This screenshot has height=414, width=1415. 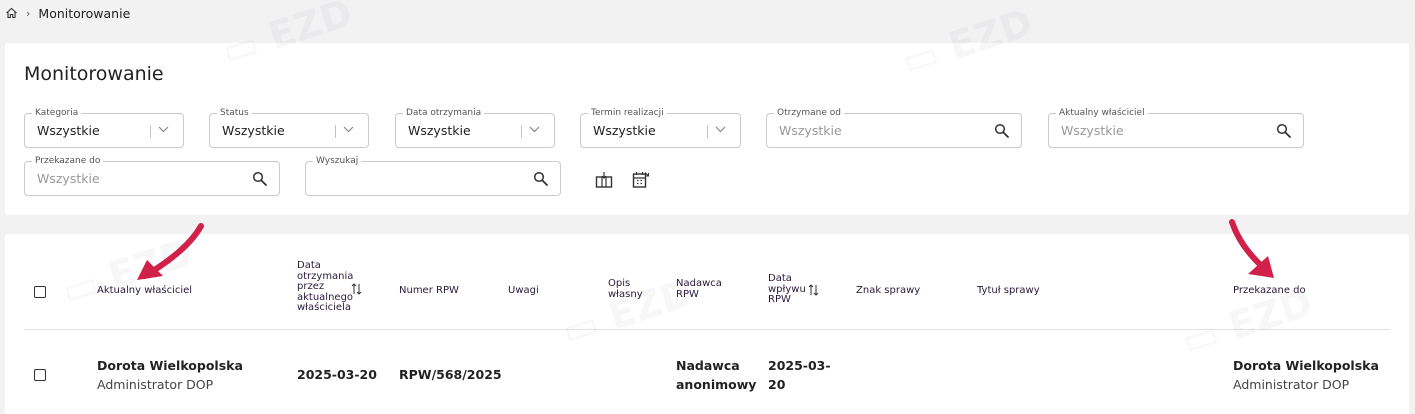 I want to click on col-header-case-title: Tytuł sprawy, so click(x=1008, y=291).